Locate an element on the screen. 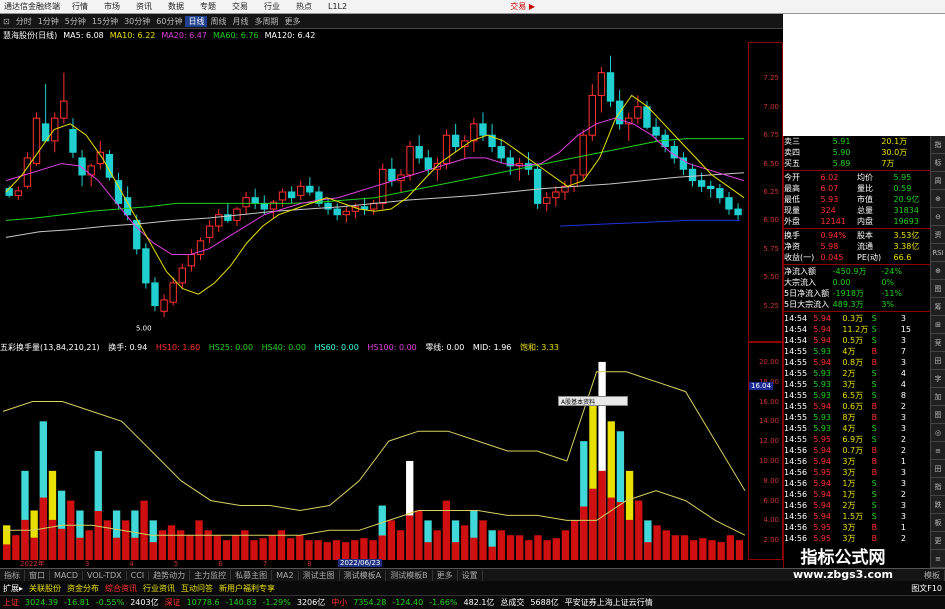  indicator-tab: 主力监控 is located at coordinates (211, 575).